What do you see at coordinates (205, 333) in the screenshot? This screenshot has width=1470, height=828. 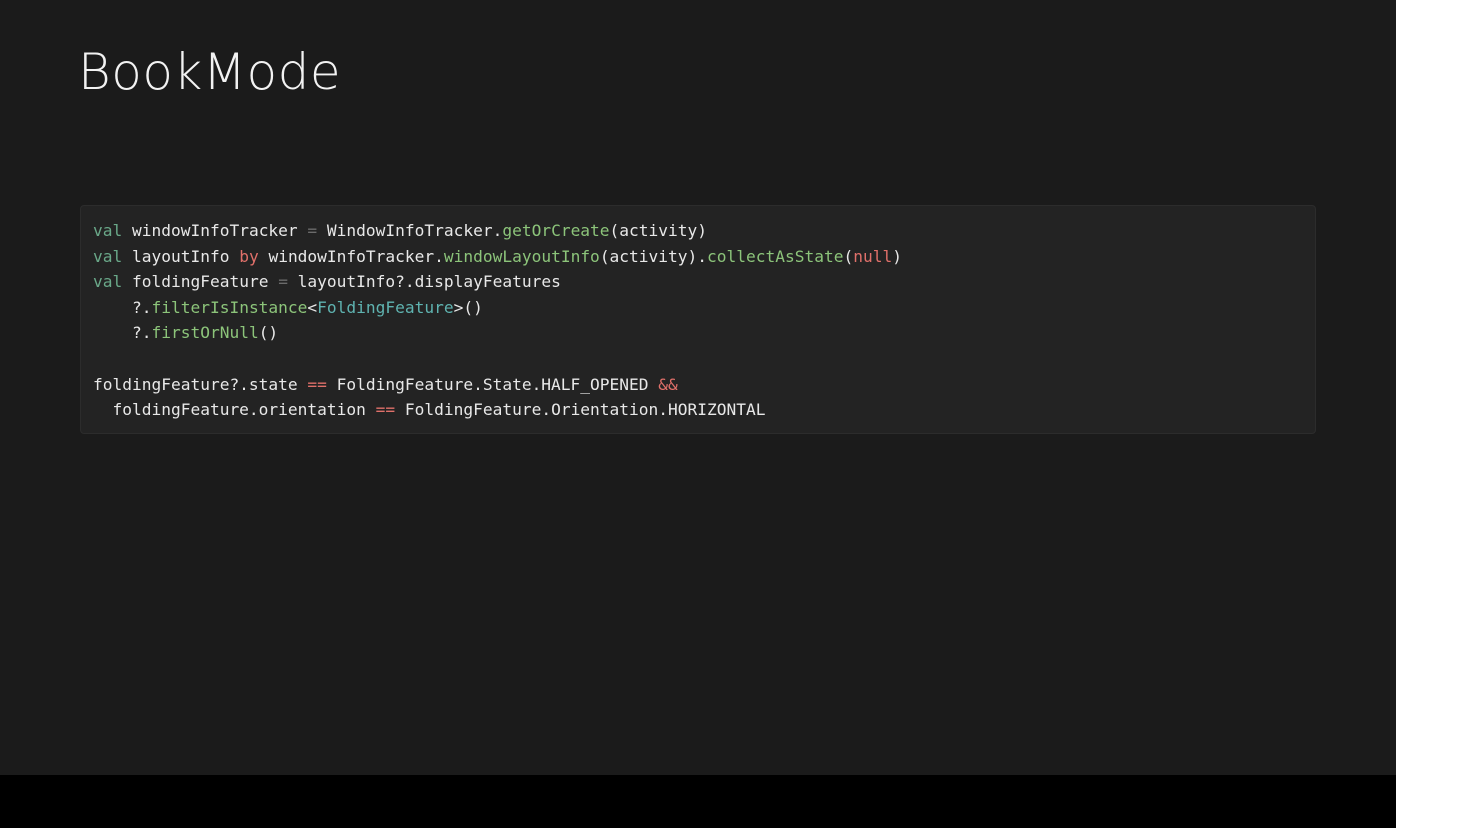 I see `code-token: firstOrNull` at bounding box center [205, 333].